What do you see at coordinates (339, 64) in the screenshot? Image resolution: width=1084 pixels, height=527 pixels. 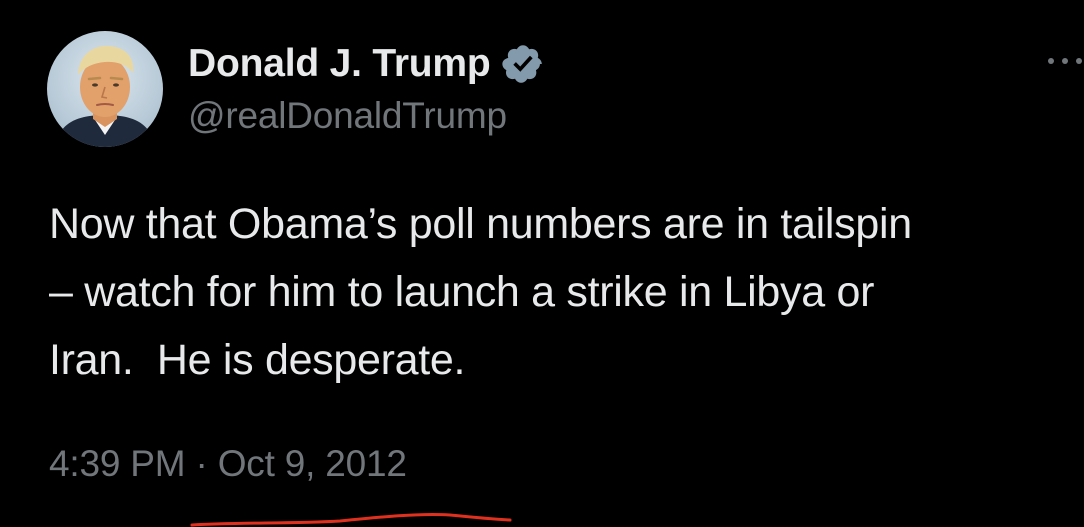 I see `author-display-name: Donald J. Trump` at bounding box center [339, 64].